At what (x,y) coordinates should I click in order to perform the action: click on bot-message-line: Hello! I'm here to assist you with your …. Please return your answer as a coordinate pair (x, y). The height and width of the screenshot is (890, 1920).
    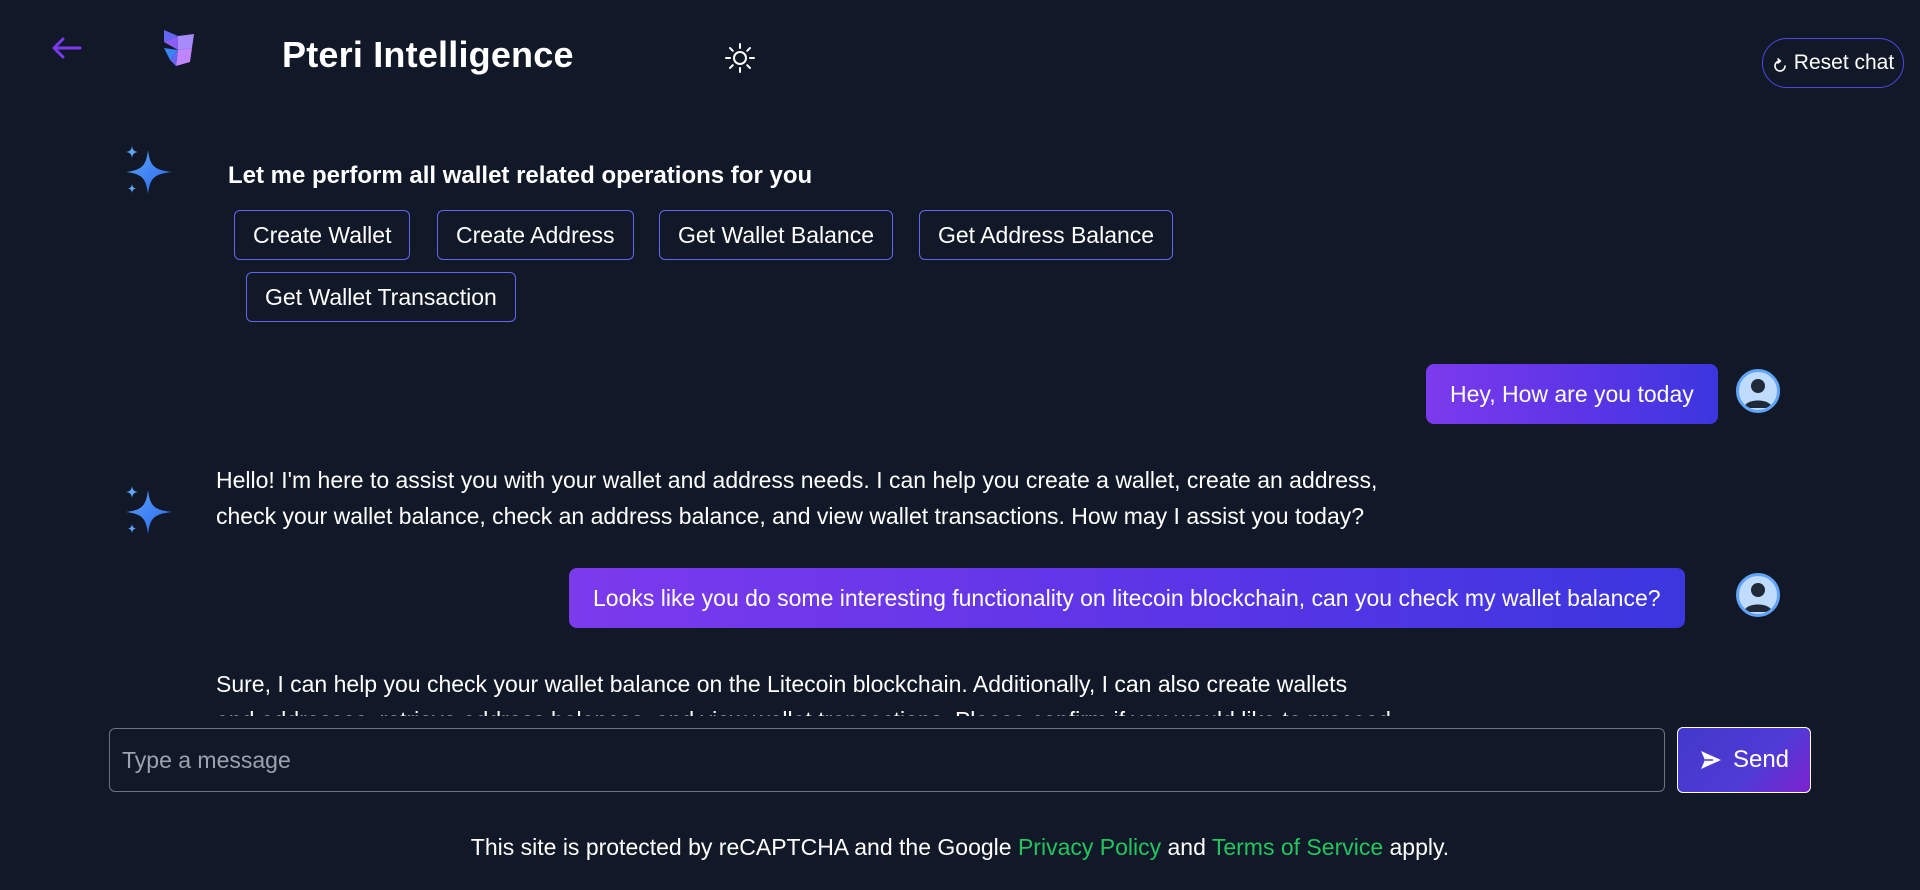
    Looking at the image, I should click on (797, 480).